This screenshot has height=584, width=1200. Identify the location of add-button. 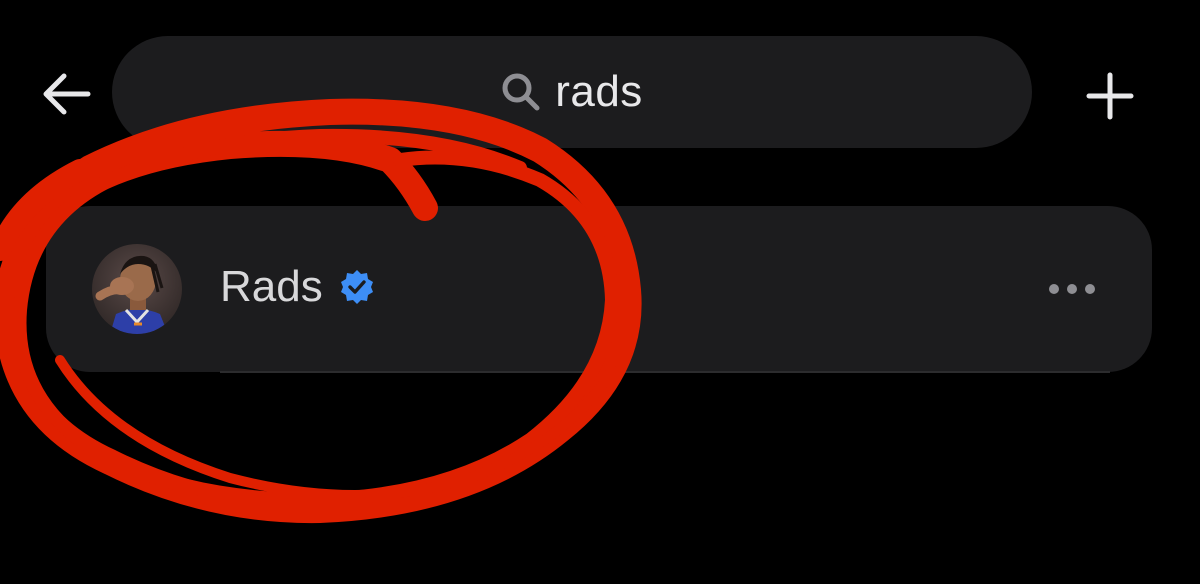
(1110, 96).